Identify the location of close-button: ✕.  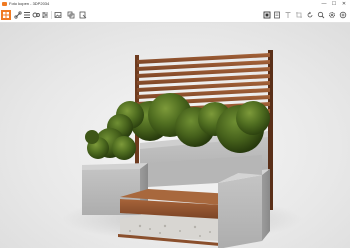
(344, 4).